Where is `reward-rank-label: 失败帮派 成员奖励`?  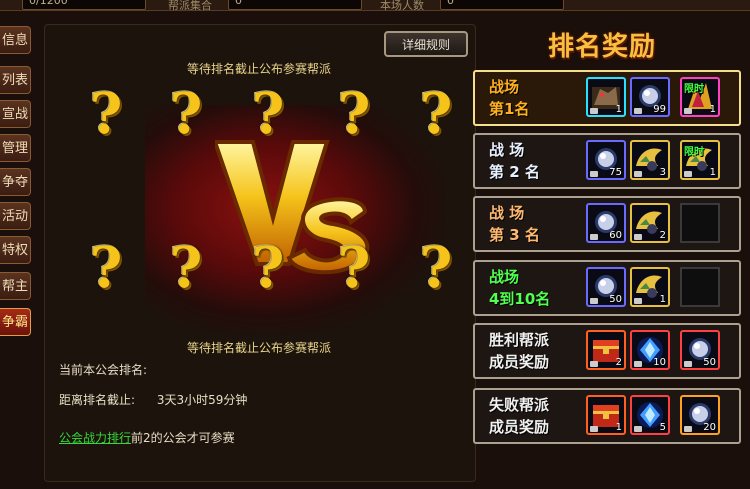 reward-rank-label: 失败帮派 成员奖励 is located at coordinates (519, 416).